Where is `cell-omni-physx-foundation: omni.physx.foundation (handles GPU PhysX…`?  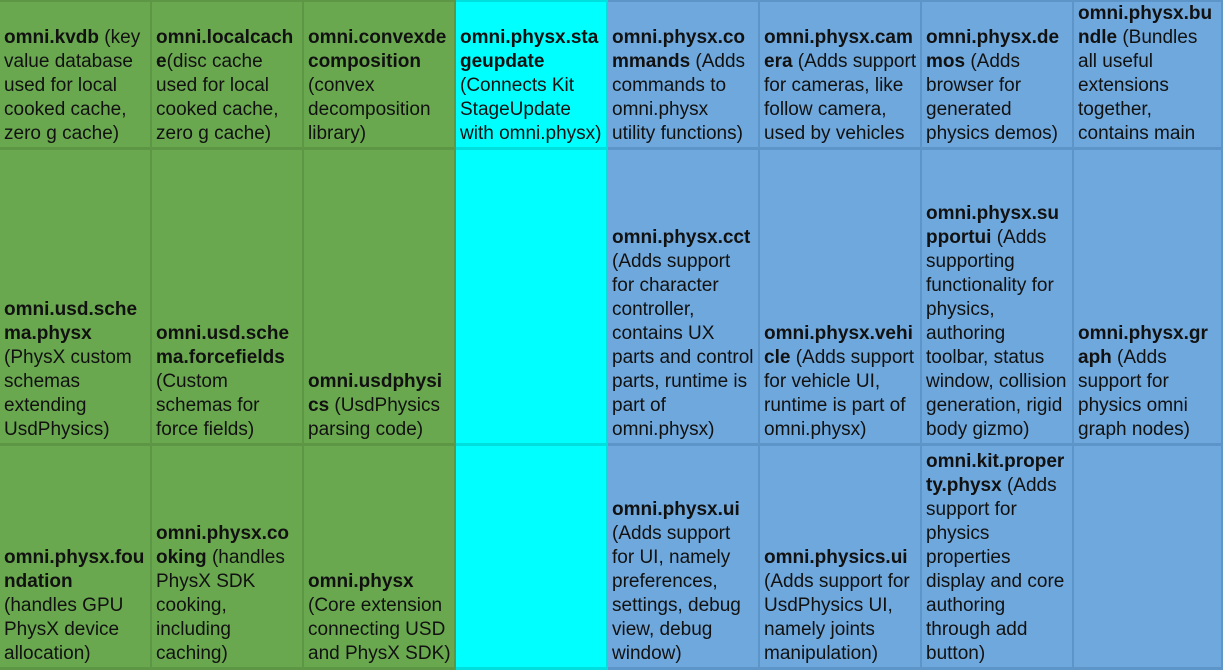
cell-omni-physx-foundation: omni.physx.foundation (handles GPU PhysX… is located at coordinates (76, 558).